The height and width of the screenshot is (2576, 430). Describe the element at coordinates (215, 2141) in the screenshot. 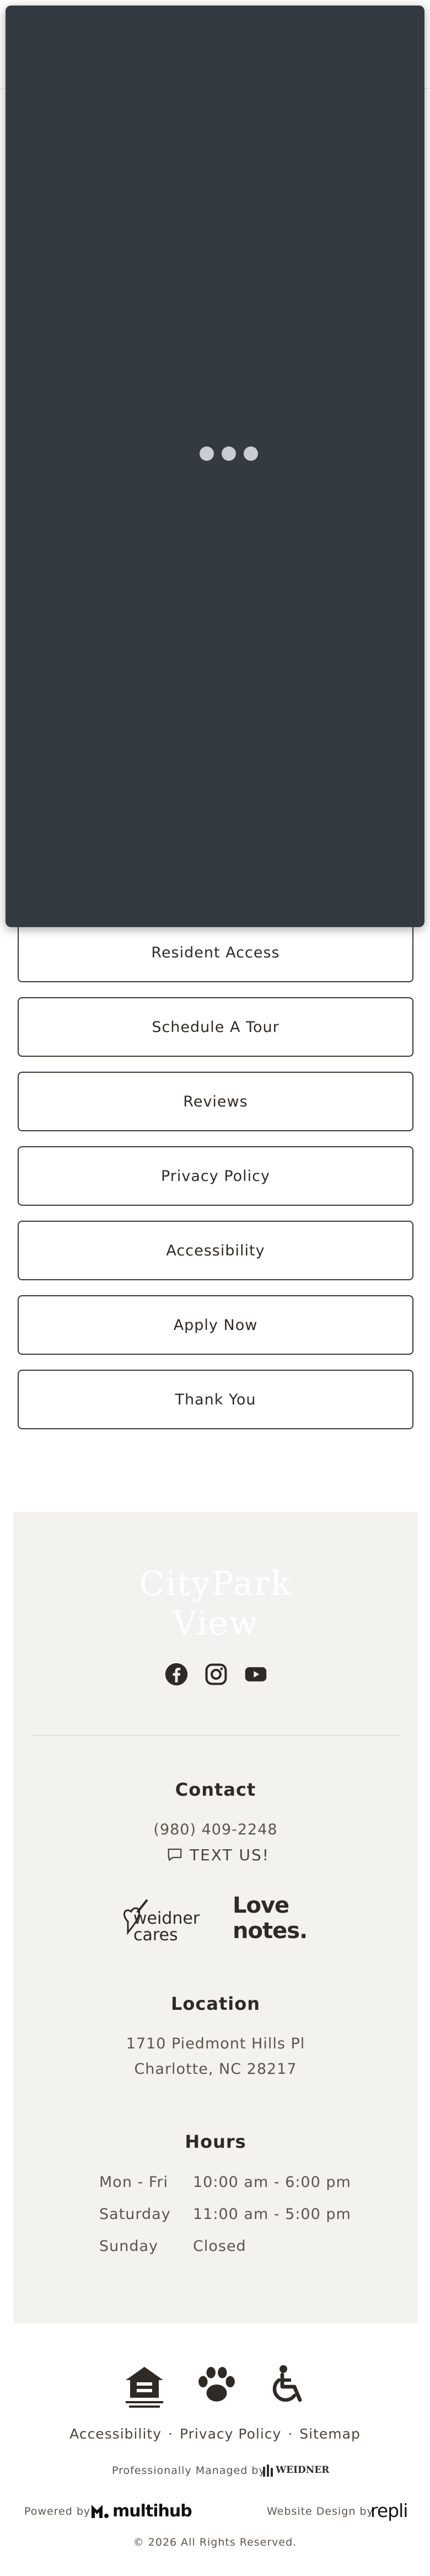

I see `hours-title: Hours` at that location.